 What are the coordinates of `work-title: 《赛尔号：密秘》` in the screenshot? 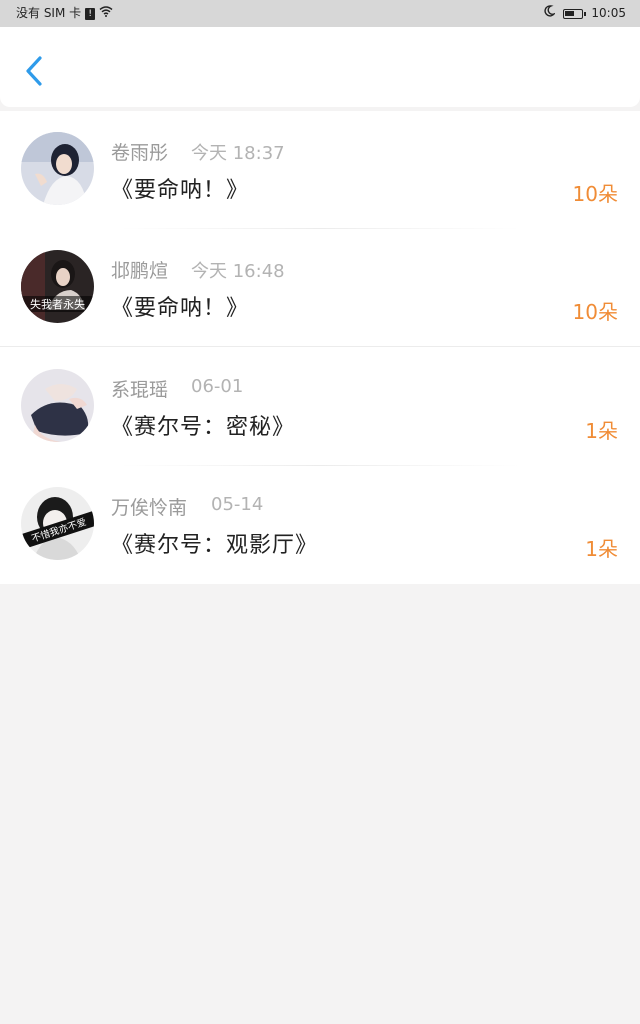 It's located at (203, 425).